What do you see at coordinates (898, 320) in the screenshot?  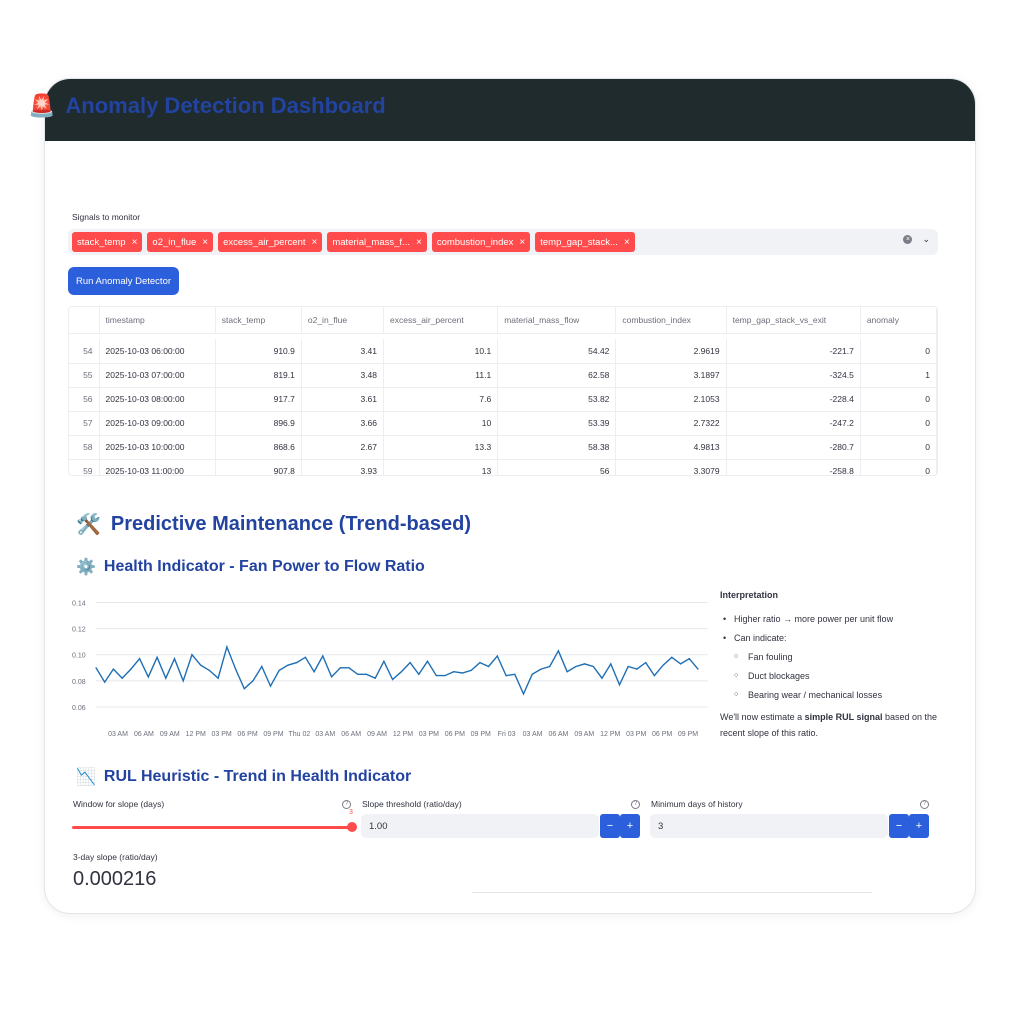 I see `column-header: anomaly` at bounding box center [898, 320].